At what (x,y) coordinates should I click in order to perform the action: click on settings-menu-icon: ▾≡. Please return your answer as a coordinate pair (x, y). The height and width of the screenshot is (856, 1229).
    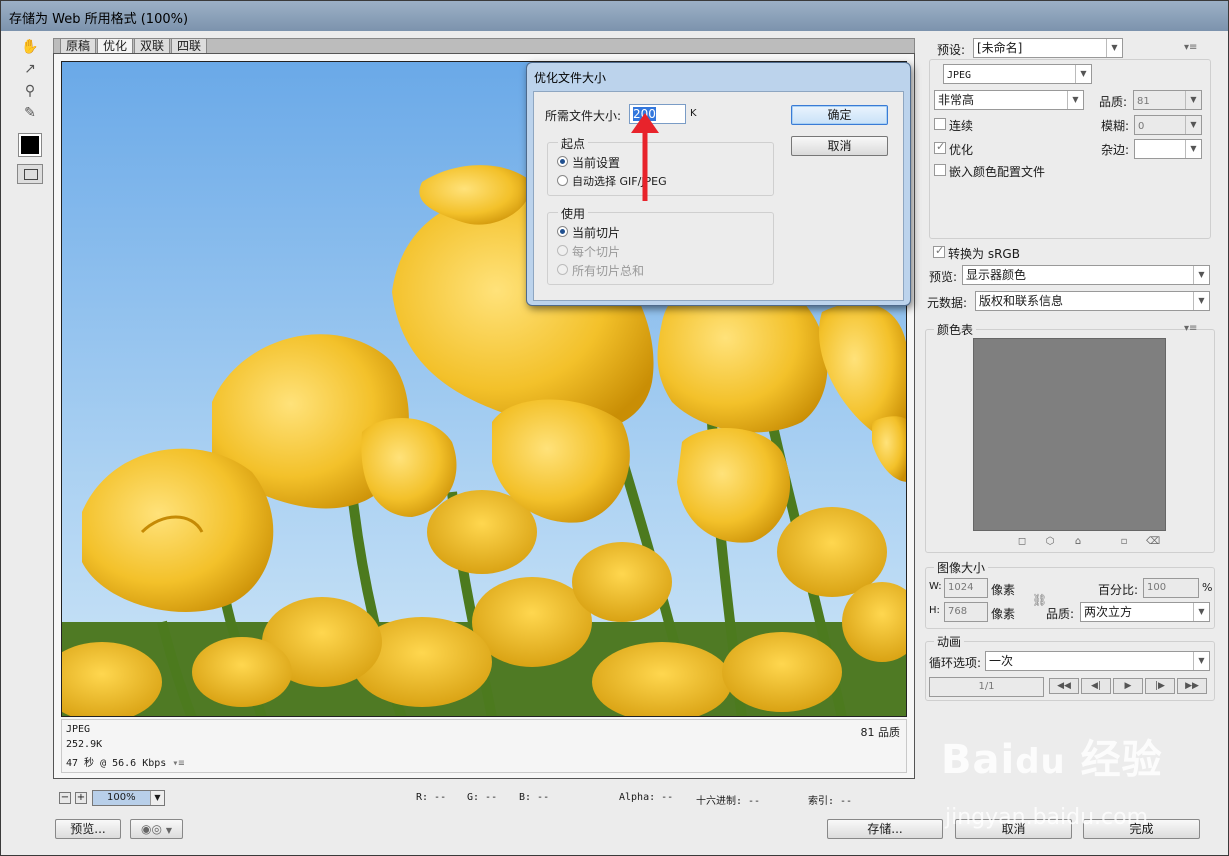
    Looking at the image, I should click on (1190, 47).